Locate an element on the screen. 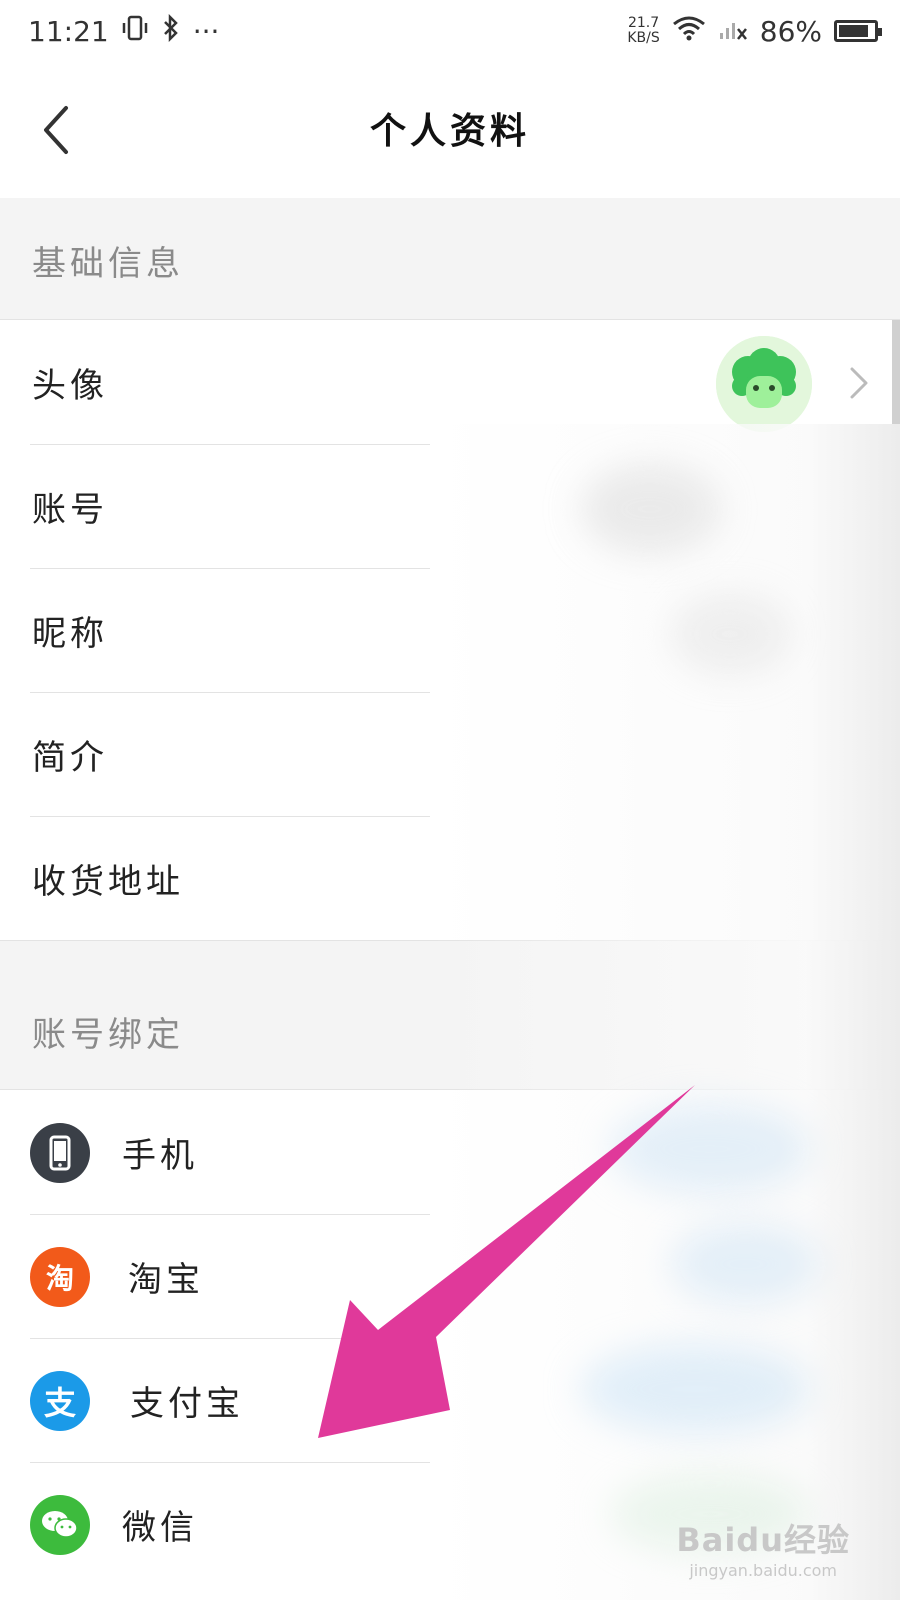 This screenshot has width=900, height=1600. battery-percent: 86% is located at coordinates (790, 31).